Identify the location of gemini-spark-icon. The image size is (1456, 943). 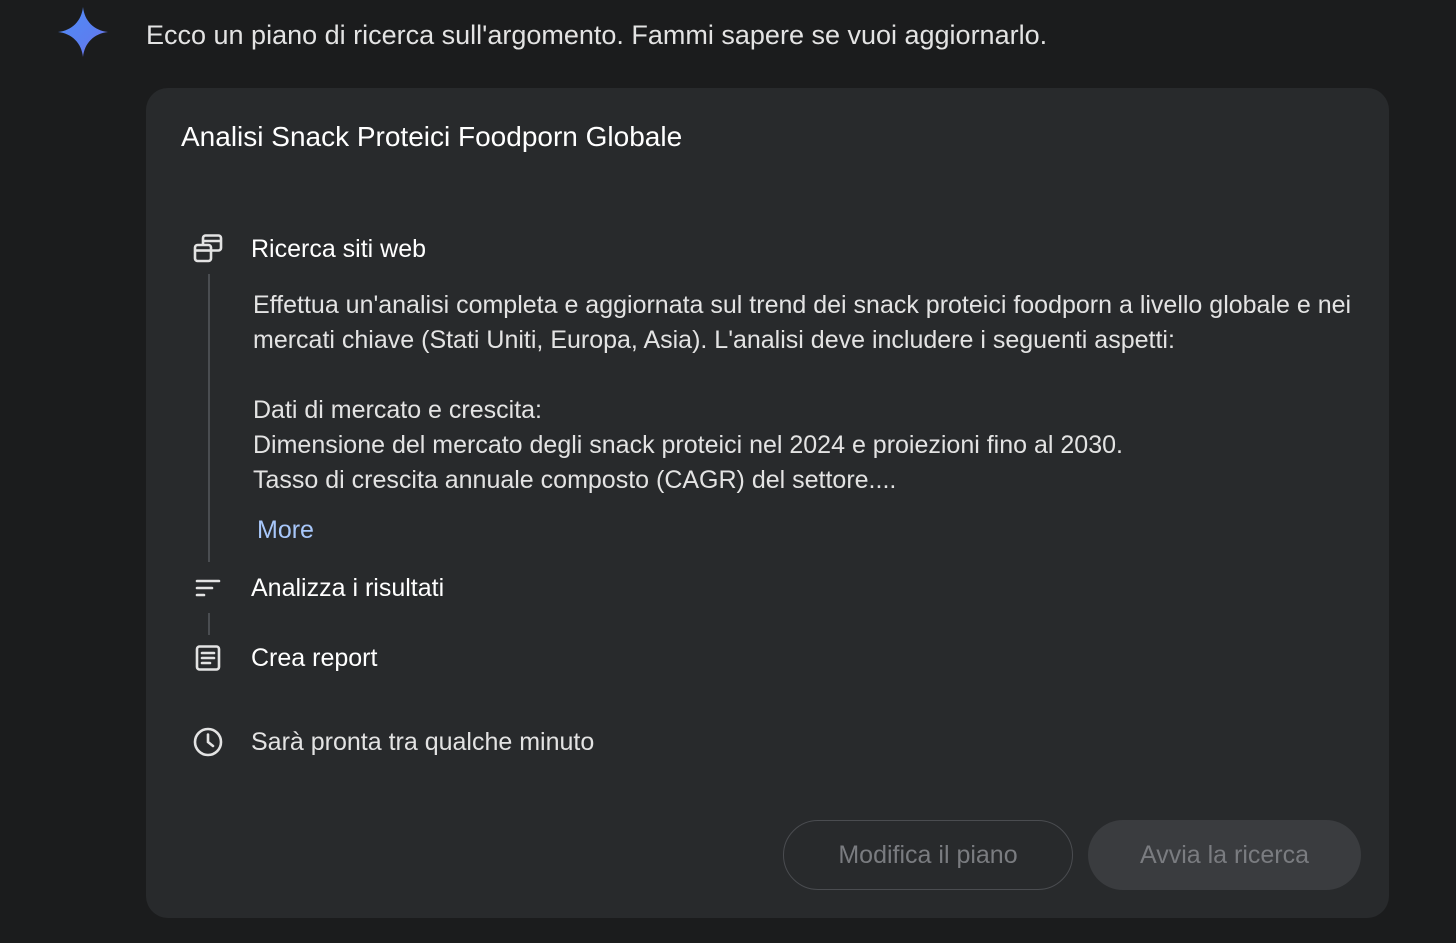
(83, 32).